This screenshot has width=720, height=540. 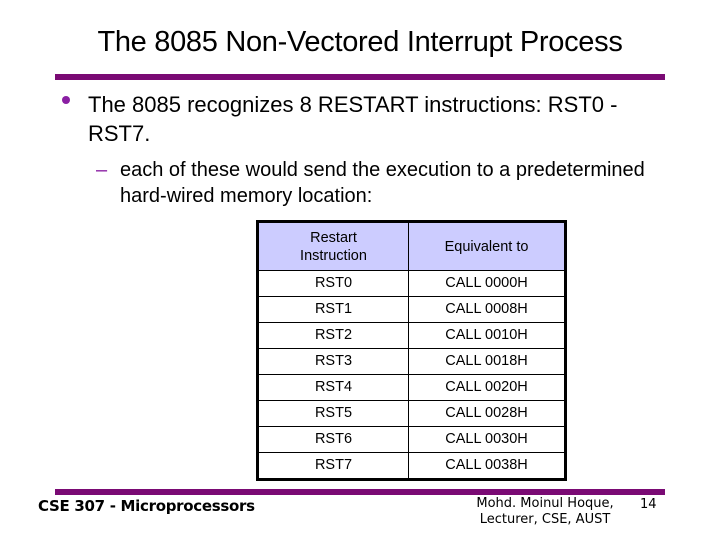 What do you see at coordinates (360, 77) in the screenshot?
I see `title-divider` at bounding box center [360, 77].